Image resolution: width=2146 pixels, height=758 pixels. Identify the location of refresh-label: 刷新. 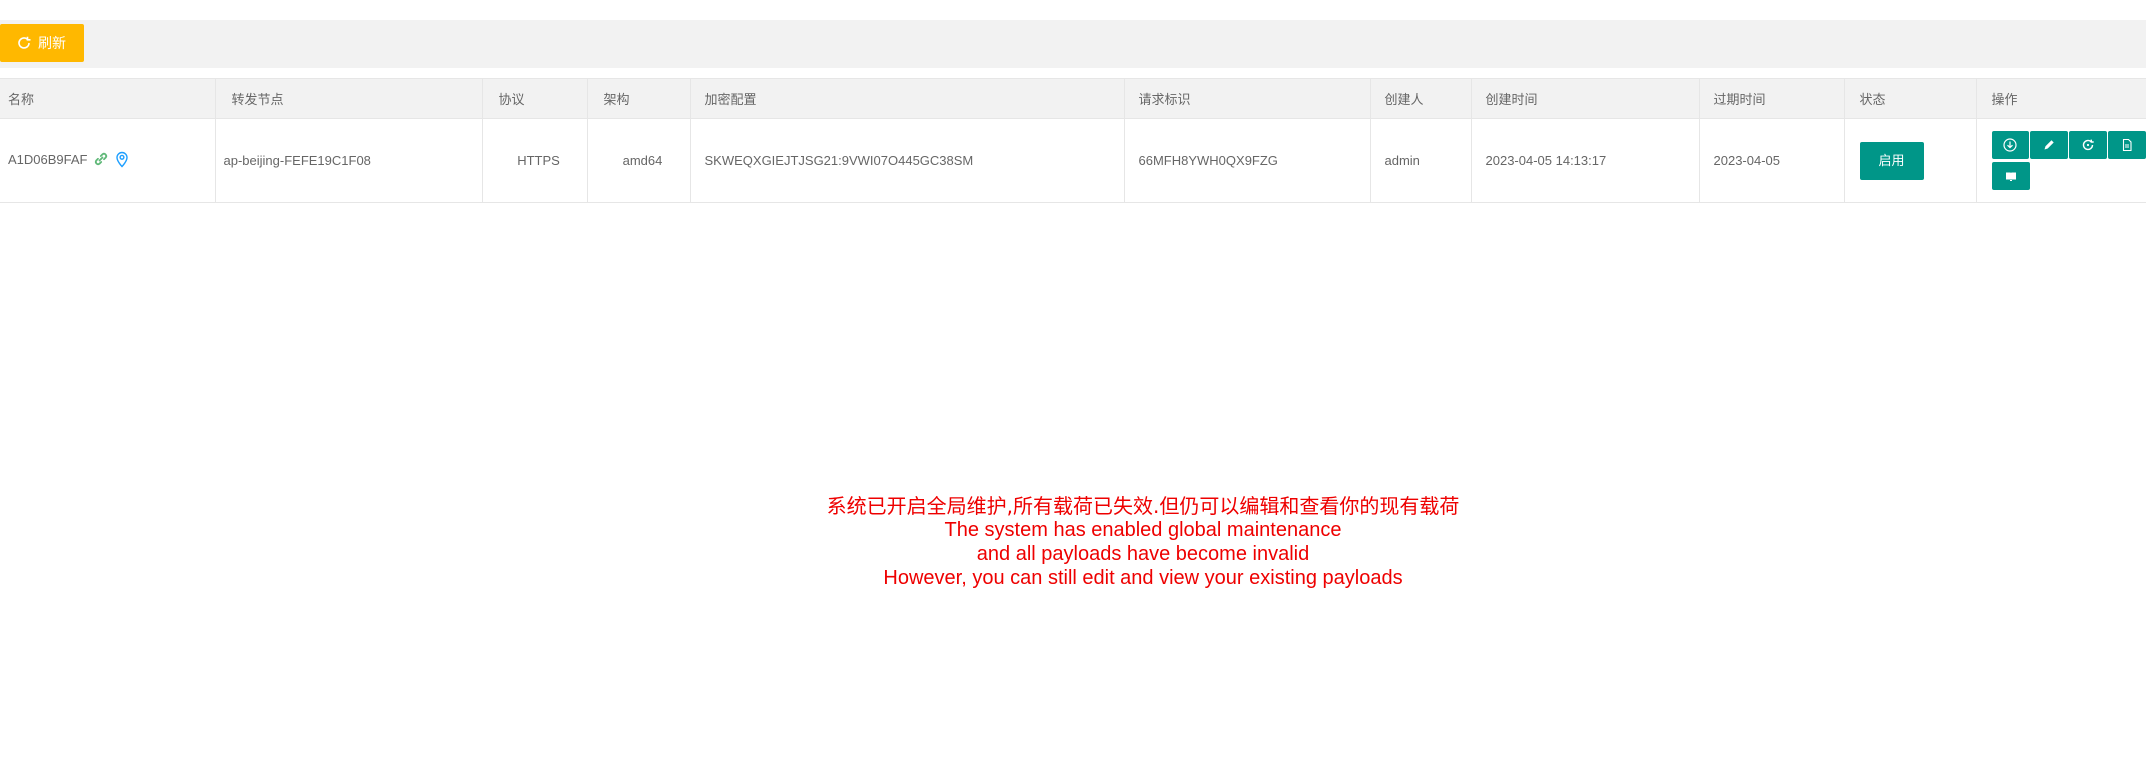
(52, 43).